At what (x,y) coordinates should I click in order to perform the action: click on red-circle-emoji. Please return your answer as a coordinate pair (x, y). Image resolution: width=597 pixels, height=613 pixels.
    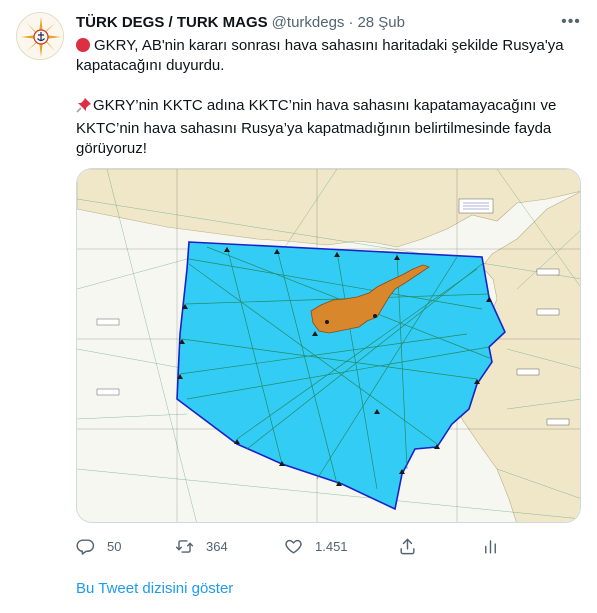
    Looking at the image, I should click on (83, 45).